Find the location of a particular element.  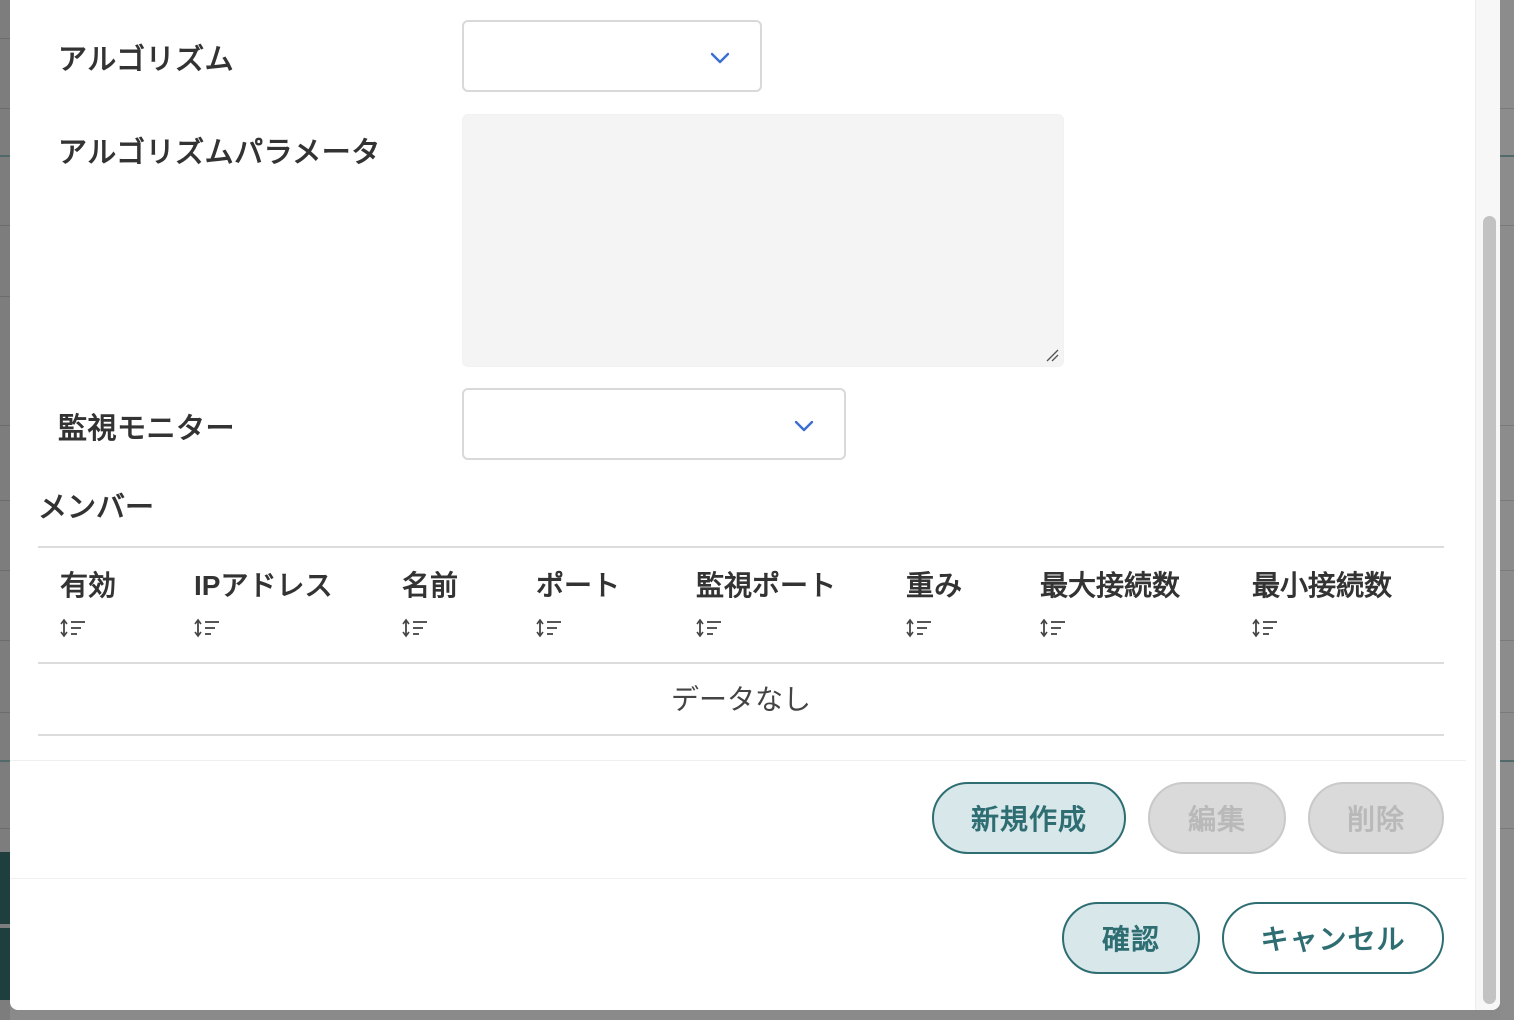

column-header-port: ポート is located at coordinates (578, 601).